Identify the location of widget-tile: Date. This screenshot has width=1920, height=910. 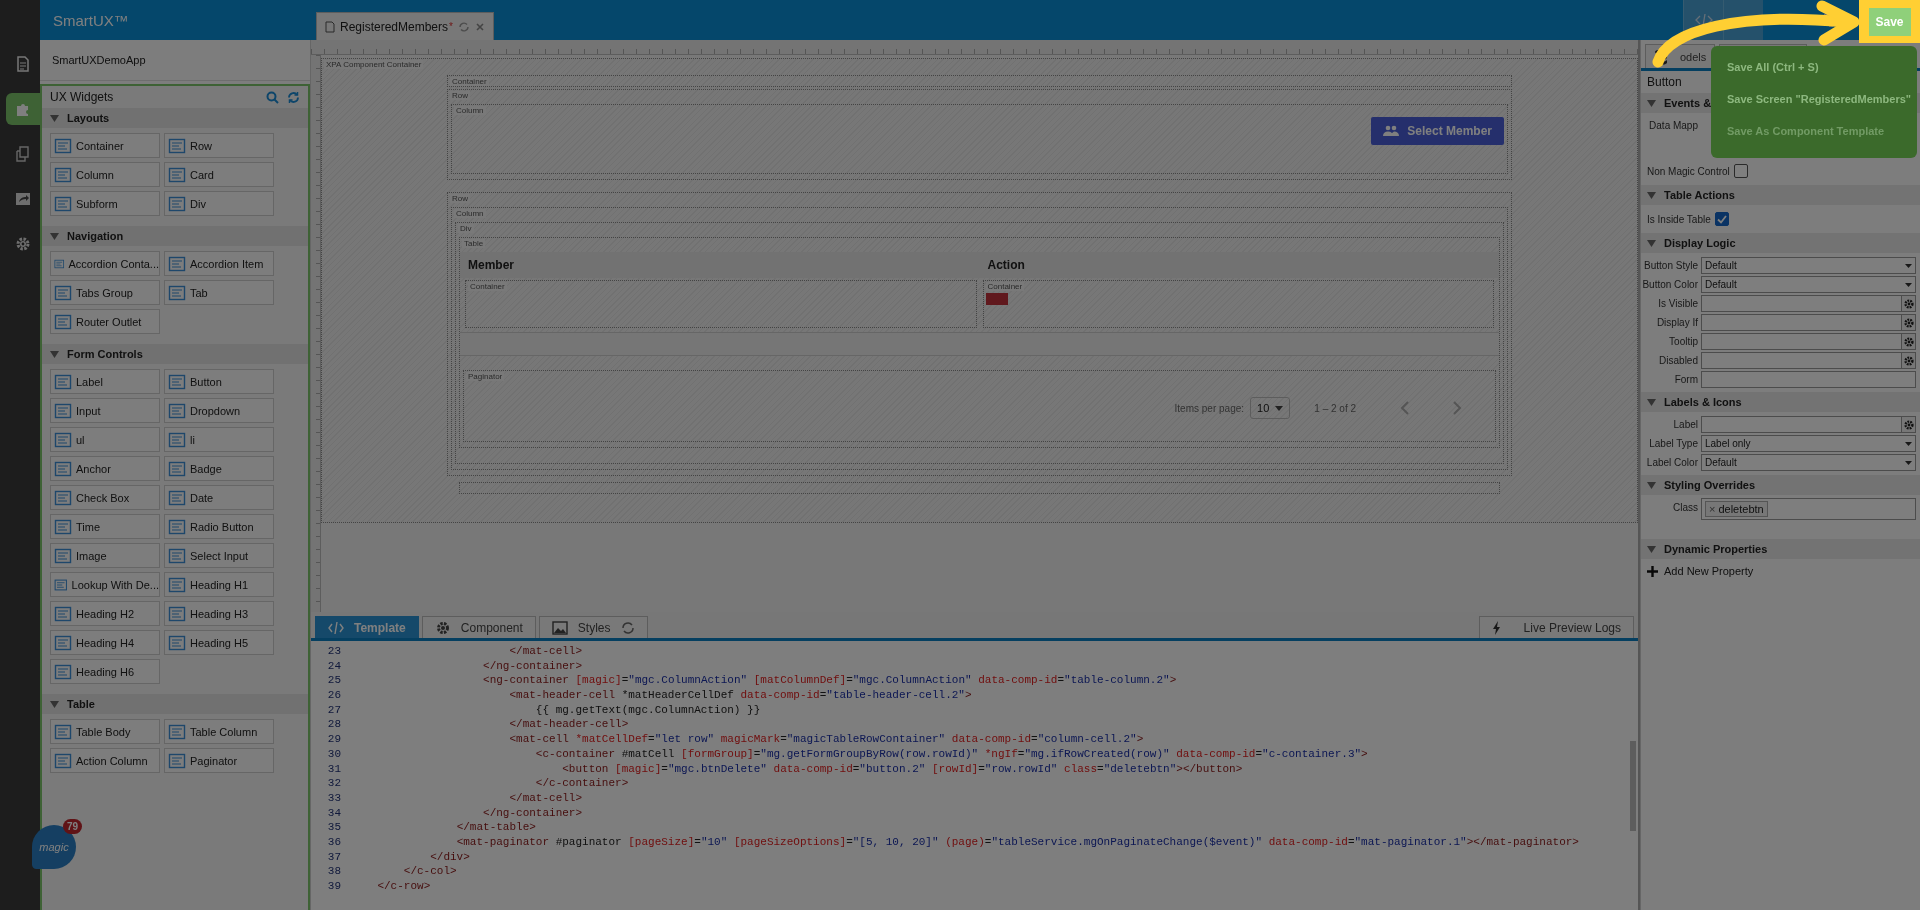
(219, 497).